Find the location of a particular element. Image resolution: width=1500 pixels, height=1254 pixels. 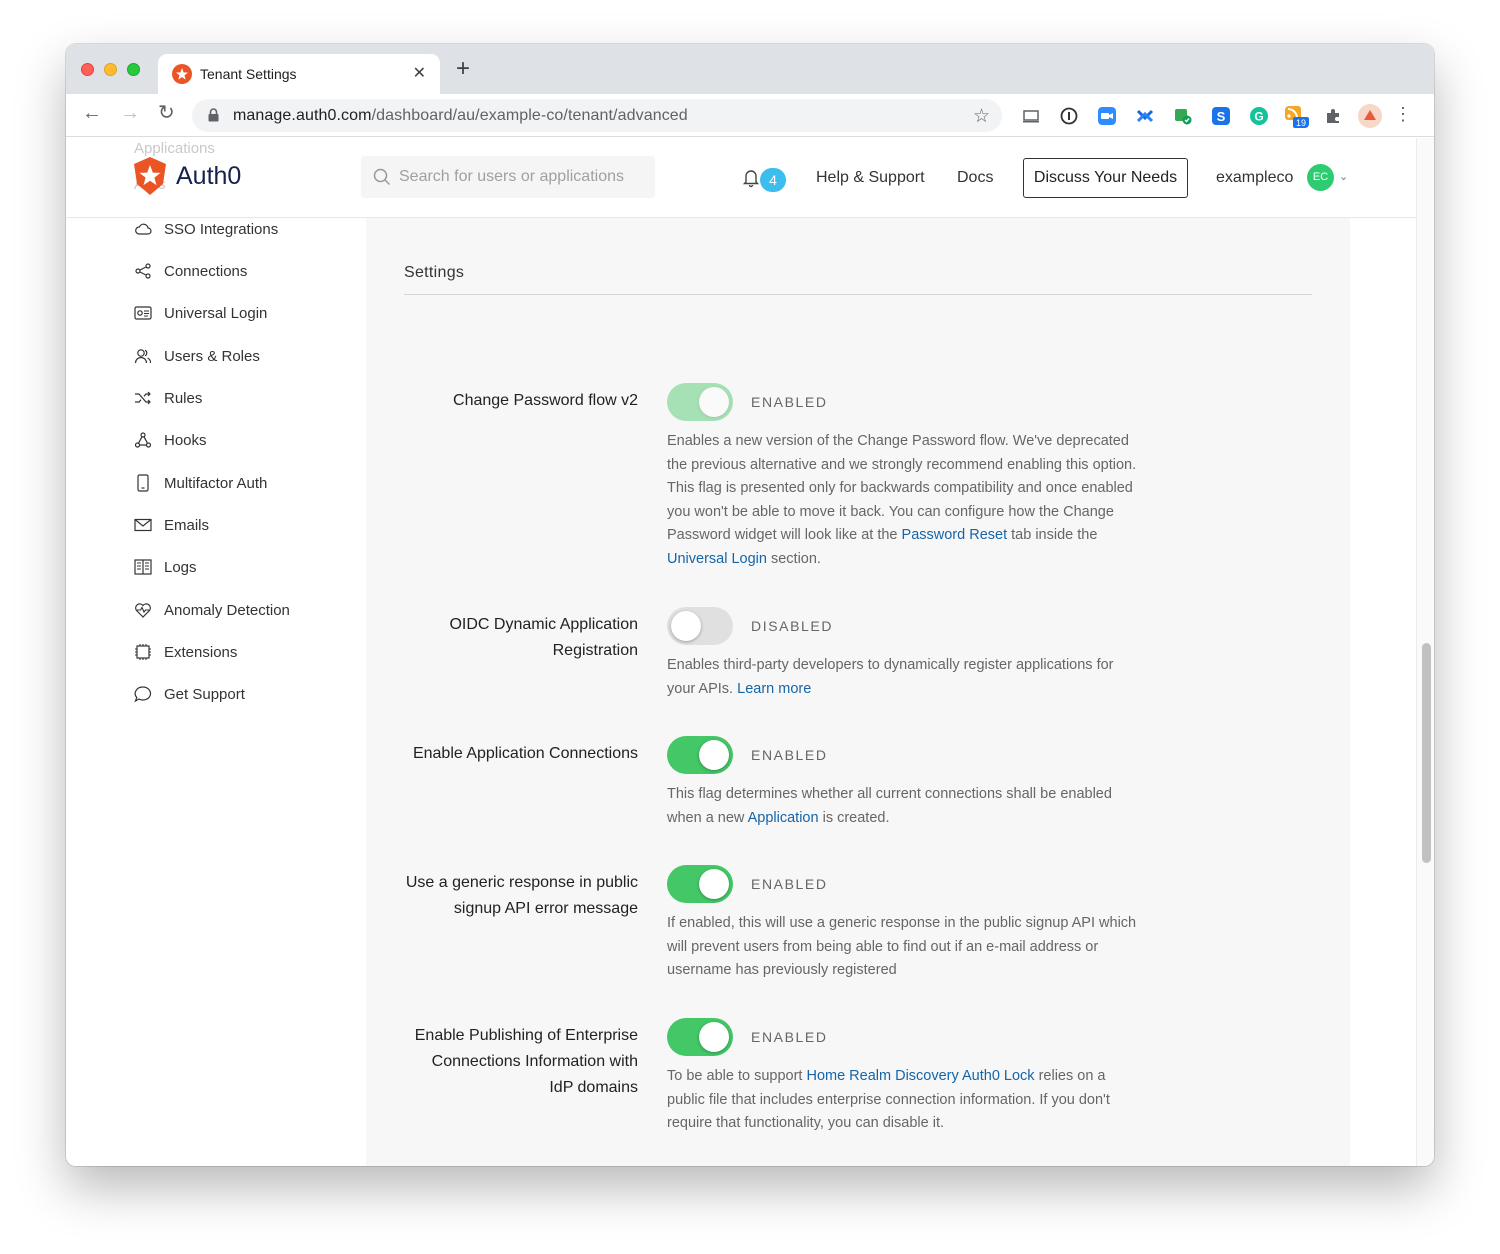

auth0-lock-link: Auth0 Lock is located at coordinates (998, 1076).